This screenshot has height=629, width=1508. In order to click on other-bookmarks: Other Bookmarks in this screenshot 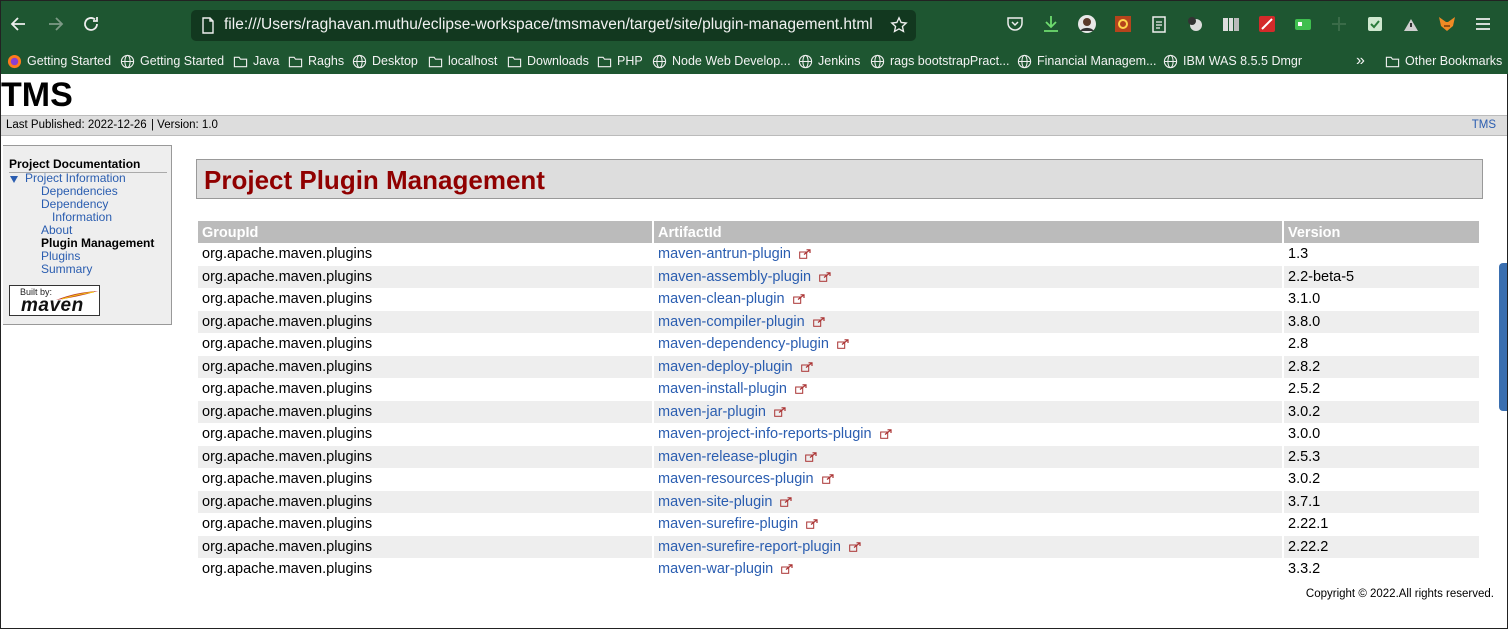, I will do `click(1443, 61)`.